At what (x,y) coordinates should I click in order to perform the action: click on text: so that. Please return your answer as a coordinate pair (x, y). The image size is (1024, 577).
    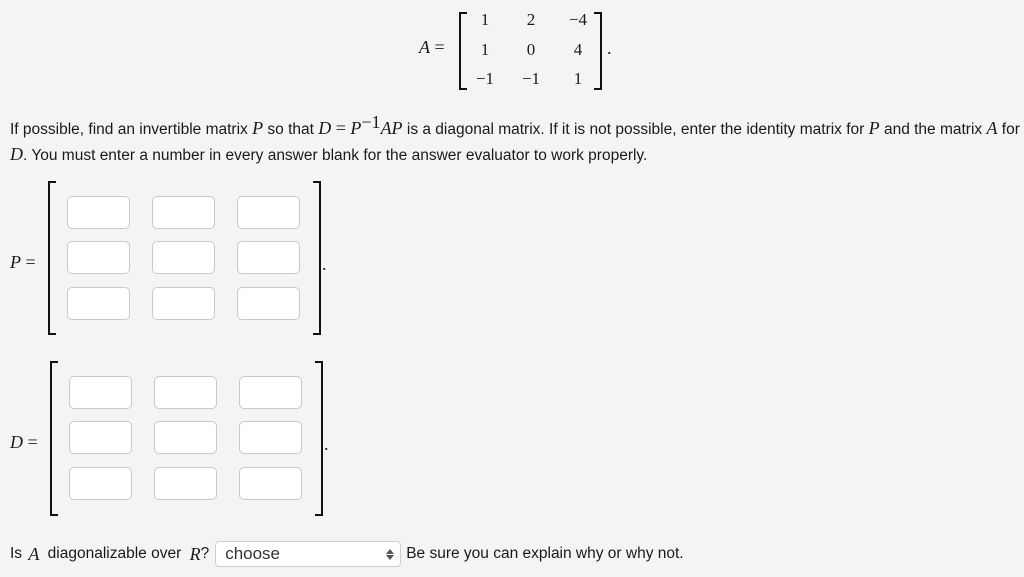
    Looking at the image, I should click on (291, 130).